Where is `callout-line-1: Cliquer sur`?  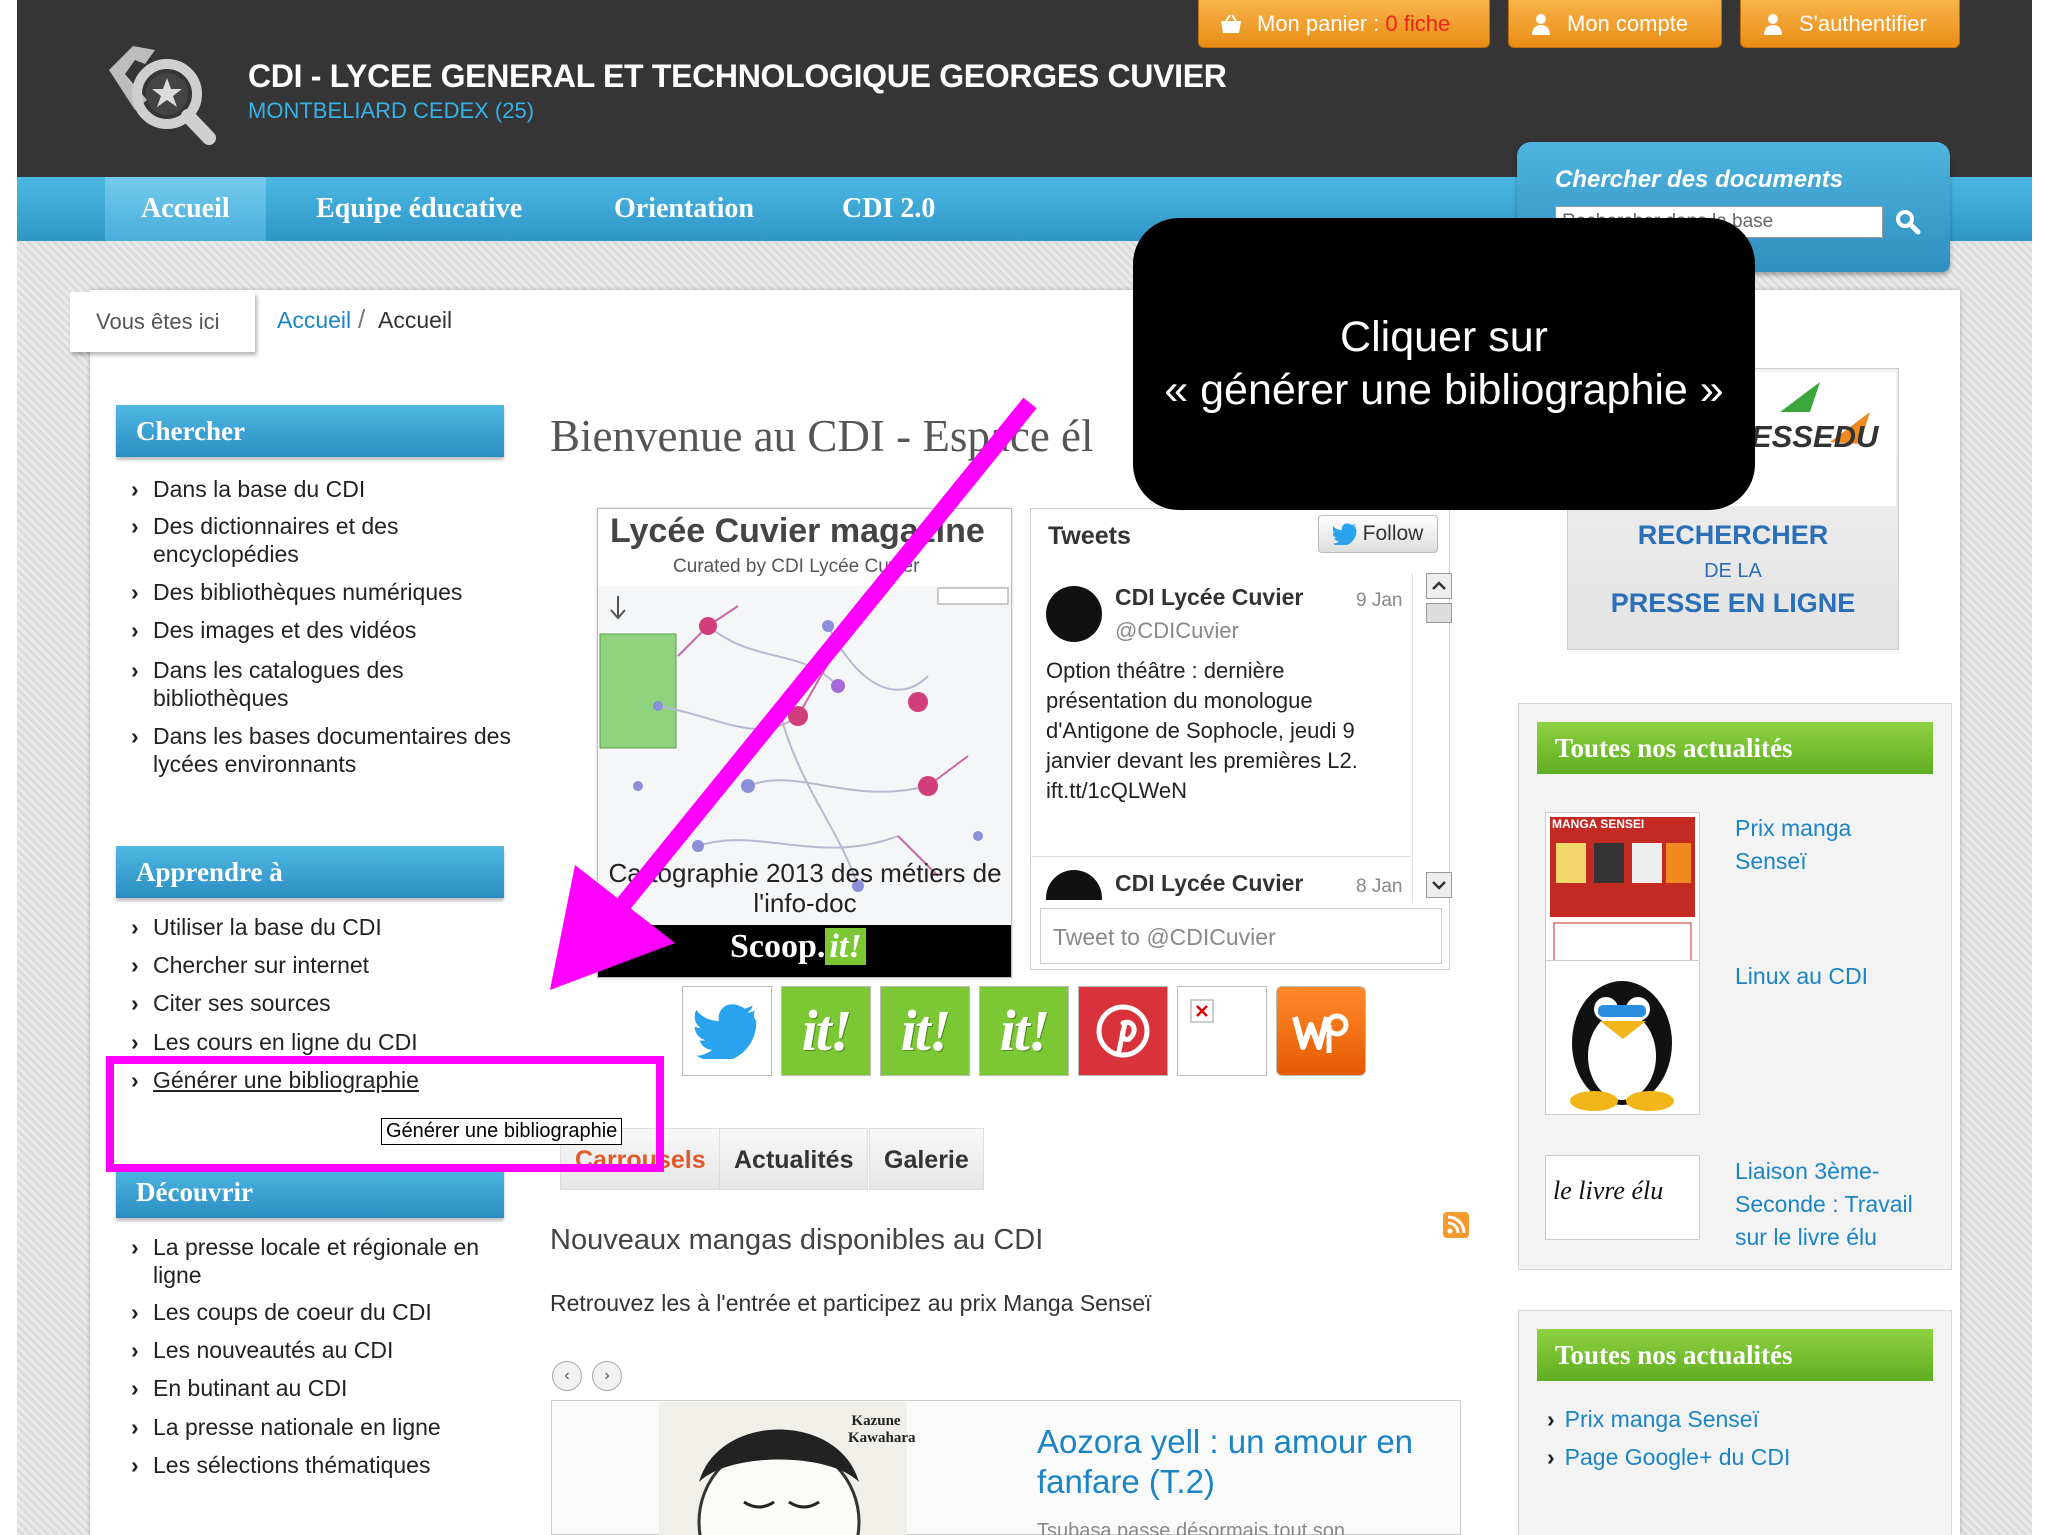
callout-line-1: Cliquer sur is located at coordinates (1444, 337).